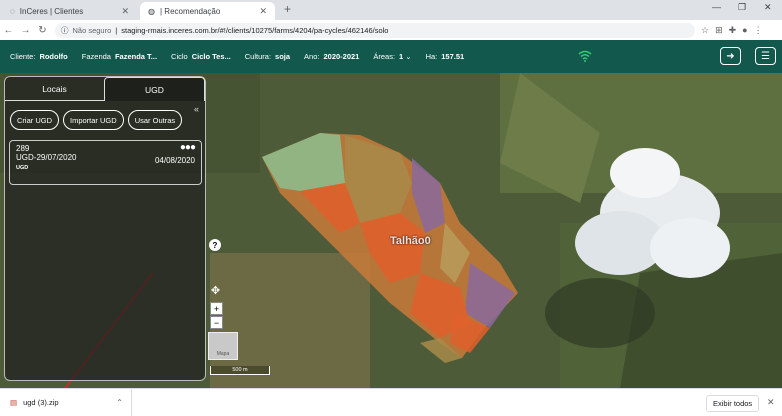 Image resolution: width=782 pixels, height=416 pixels. What do you see at coordinates (53, 56) in the screenshot?
I see `cliente-value: Rodolfo` at bounding box center [53, 56].